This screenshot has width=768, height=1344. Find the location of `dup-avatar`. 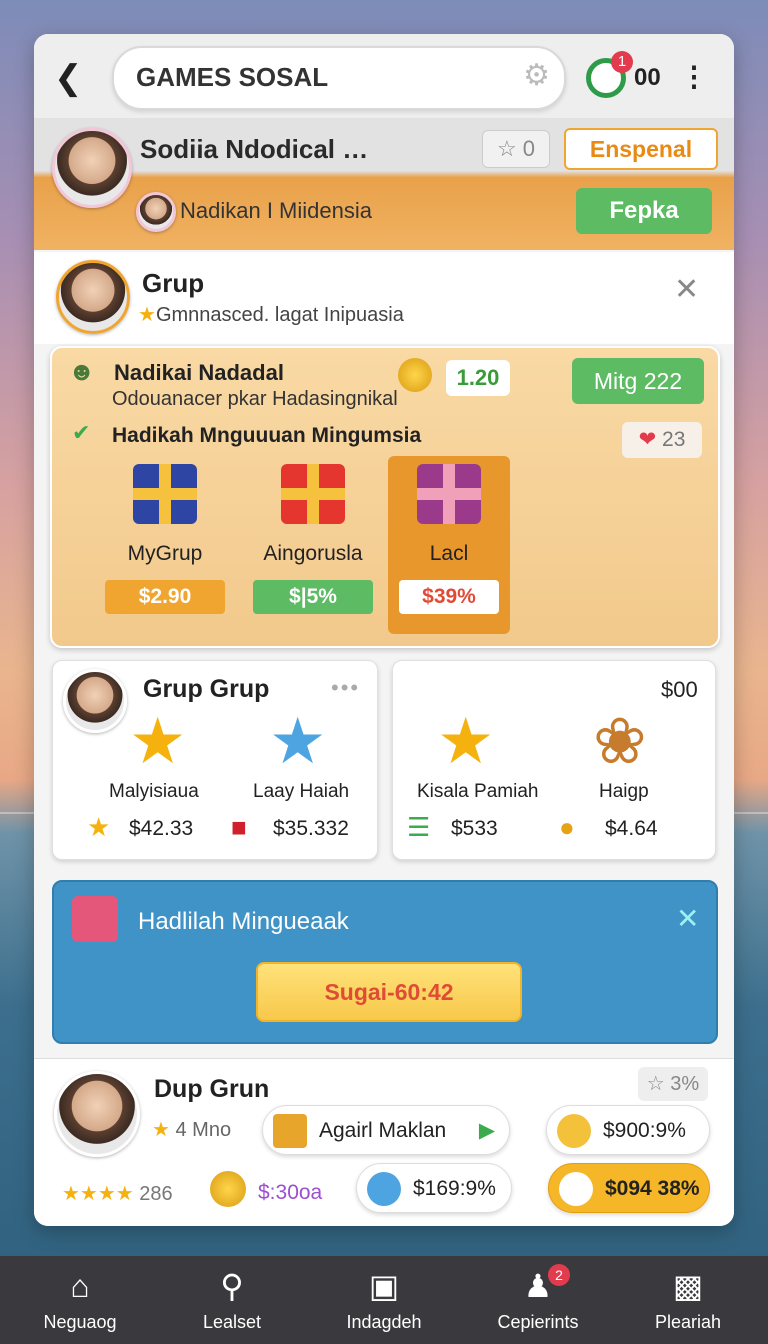

dup-avatar is located at coordinates (97, 1114).